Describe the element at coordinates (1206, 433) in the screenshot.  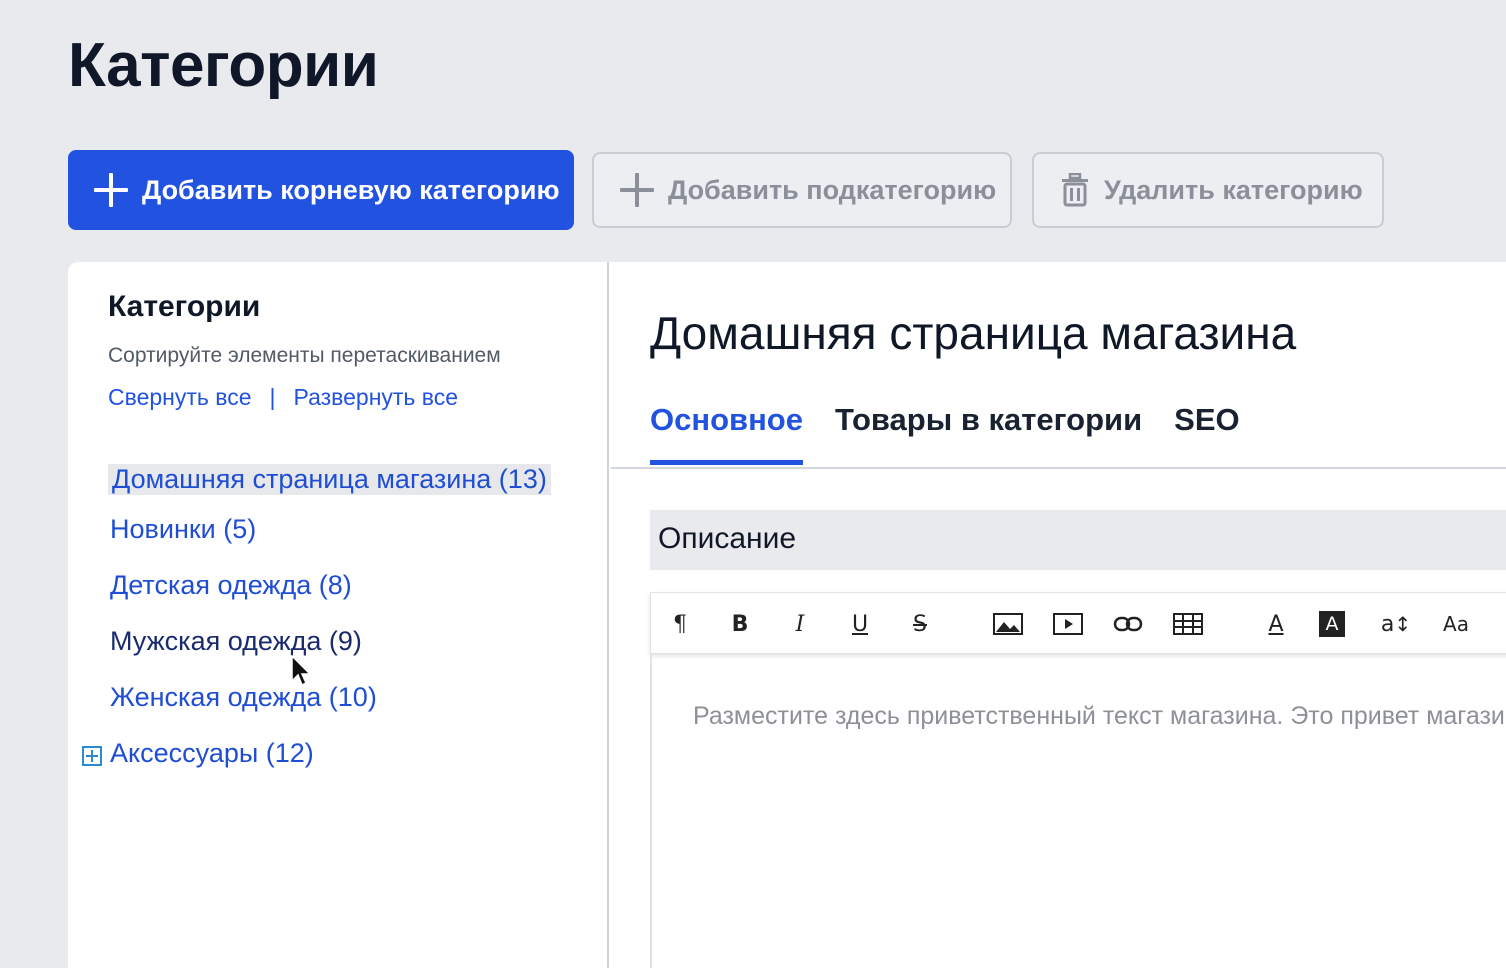
I see `tab-seo: SEO` at that location.